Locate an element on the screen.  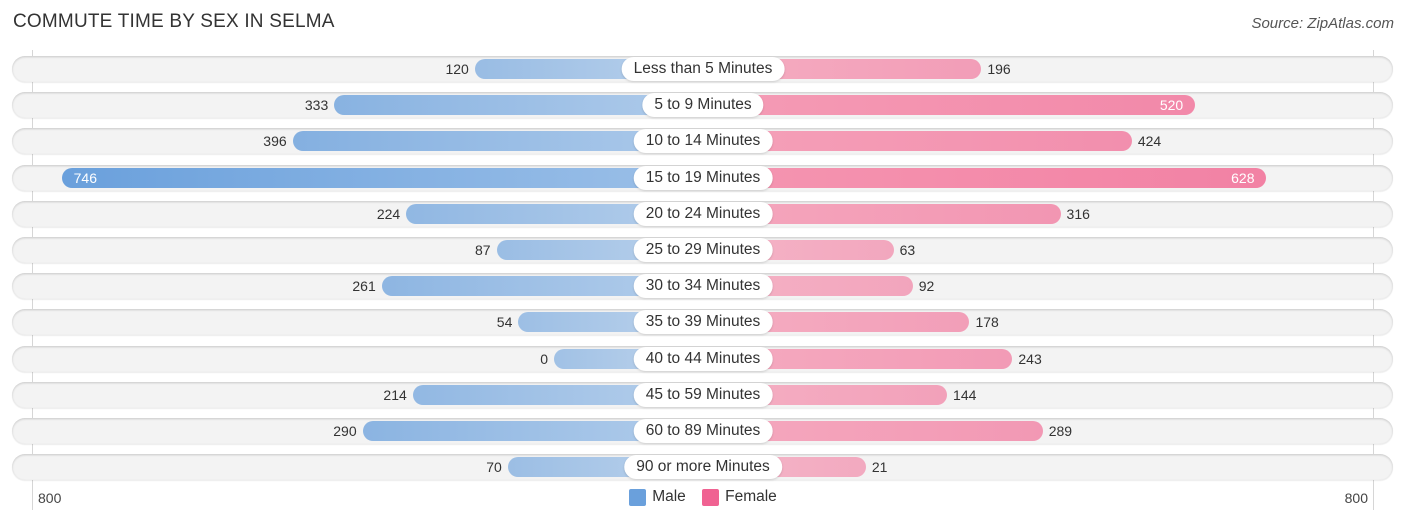
value-label-male: 290 is located at coordinates (345, 431).